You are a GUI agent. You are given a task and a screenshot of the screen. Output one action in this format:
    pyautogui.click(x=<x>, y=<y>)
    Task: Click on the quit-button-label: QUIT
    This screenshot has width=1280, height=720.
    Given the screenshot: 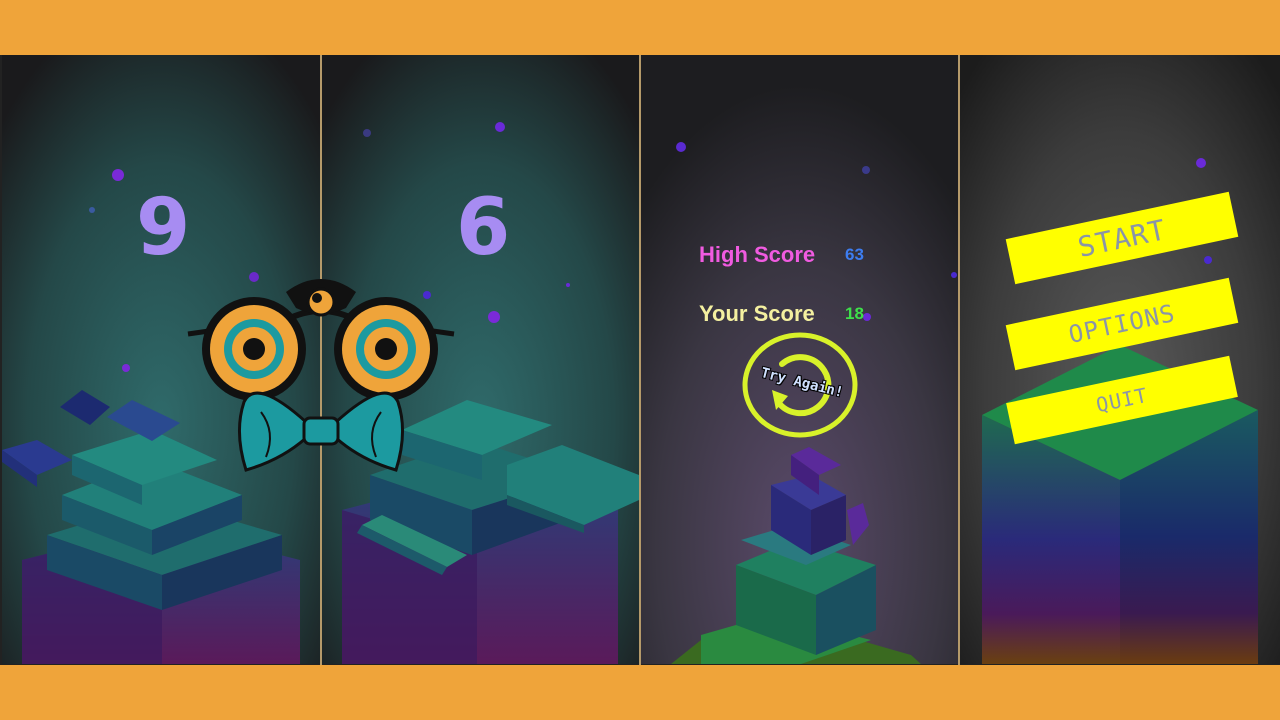 What is the action you would take?
    pyautogui.click(x=1122, y=400)
    